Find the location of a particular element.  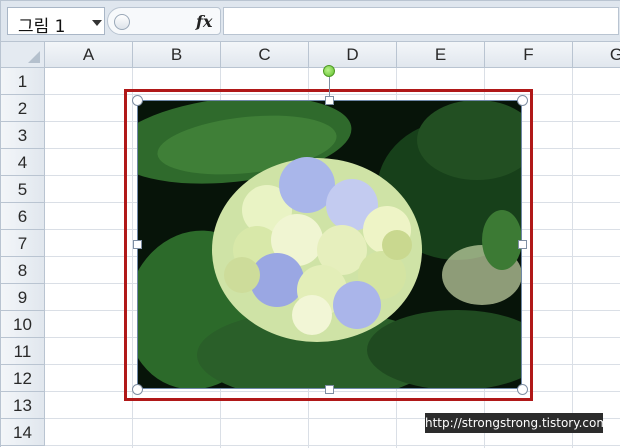

resize-handle-bottom-right is located at coordinates (522, 389).